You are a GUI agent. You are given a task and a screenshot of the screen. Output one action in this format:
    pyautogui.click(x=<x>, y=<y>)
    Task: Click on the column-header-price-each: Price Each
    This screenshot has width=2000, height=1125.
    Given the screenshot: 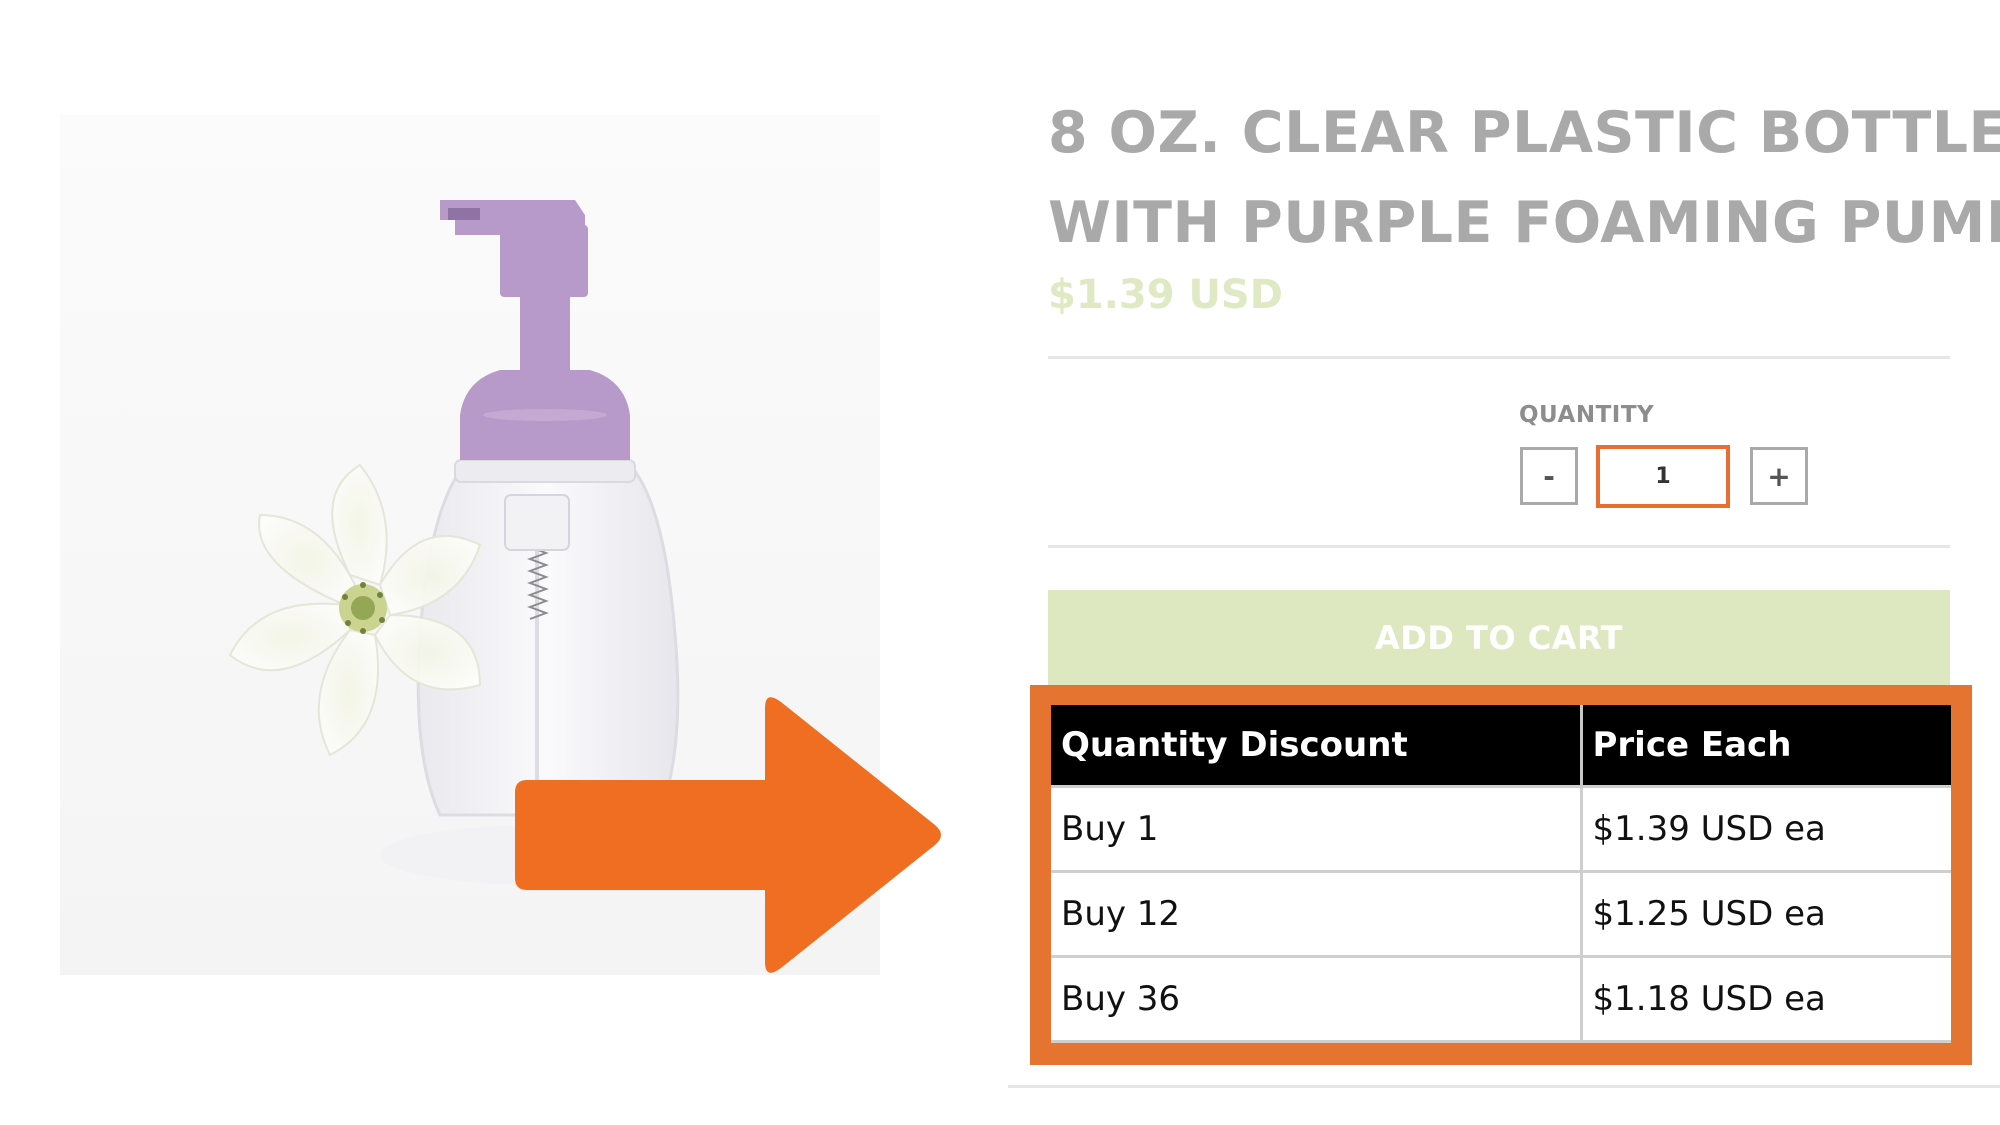 What is the action you would take?
    pyautogui.click(x=1766, y=746)
    